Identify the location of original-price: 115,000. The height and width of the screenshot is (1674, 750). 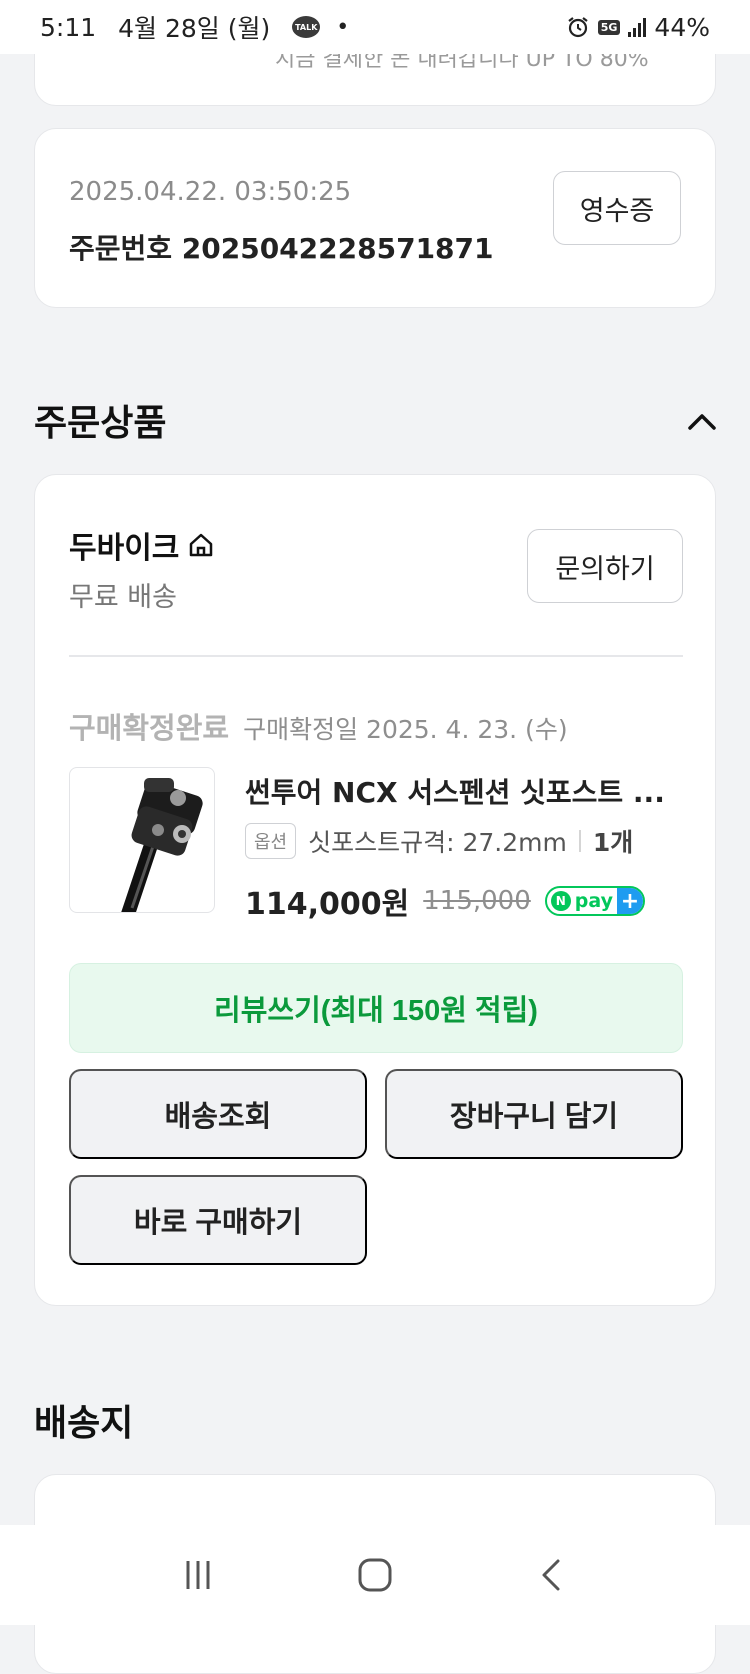
(477, 901).